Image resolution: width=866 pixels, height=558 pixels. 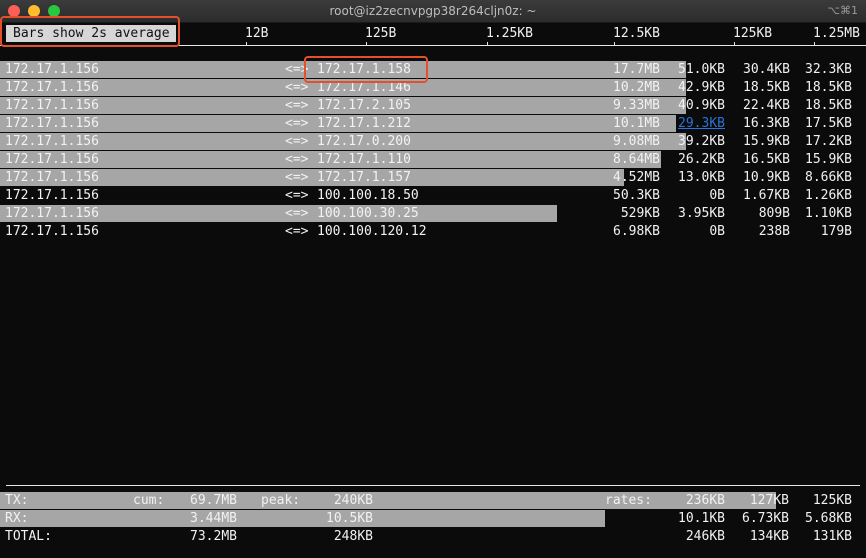 What do you see at coordinates (695, 123) in the screenshot?
I see `rate-10s: 29.3KB` at bounding box center [695, 123].